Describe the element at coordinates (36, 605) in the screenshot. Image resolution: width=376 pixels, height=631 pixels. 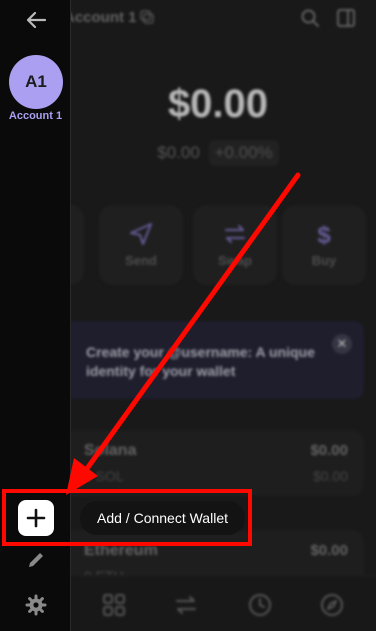
I see `gear-icon` at that location.